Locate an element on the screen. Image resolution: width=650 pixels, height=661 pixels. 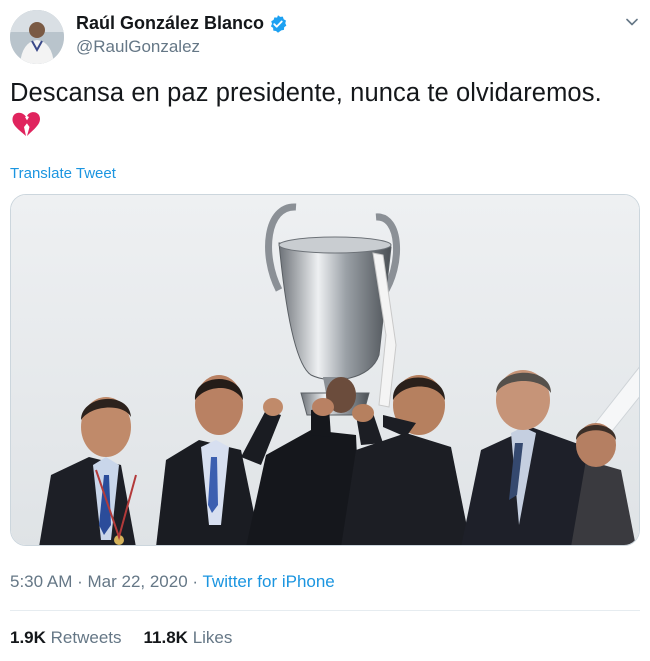
broken-heart-icon is located at coordinates (26, 124).